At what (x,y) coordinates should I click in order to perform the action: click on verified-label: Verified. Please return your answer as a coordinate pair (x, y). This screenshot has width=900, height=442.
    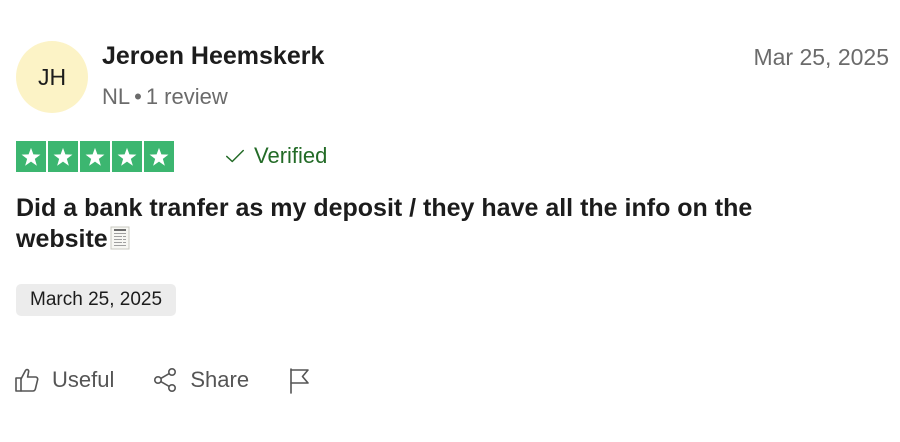
    Looking at the image, I should click on (291, 155).